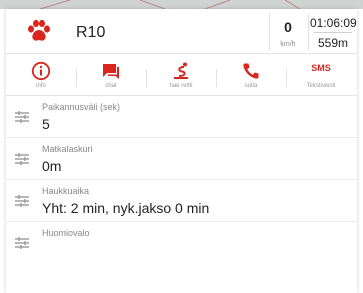 This screenshot has width=363, height=293. What do you see at coordinates (181, 243) in the screenshot?
I see `setting-row-attention-light: Huomiovalo` at bounding box center [181, 243].